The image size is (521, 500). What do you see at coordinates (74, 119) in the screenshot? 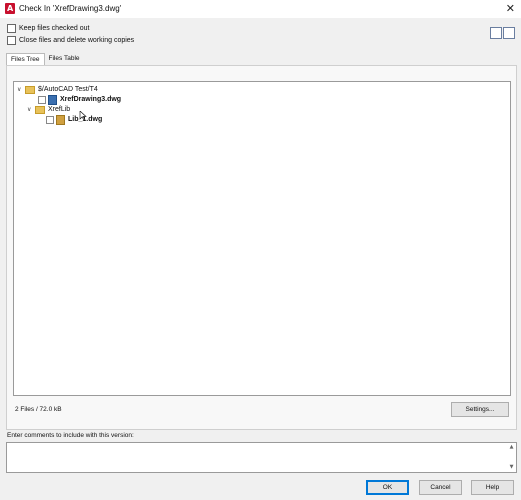
I see `tree-node-file2: Lib_1.dwg` at bounding box center [74, 119].